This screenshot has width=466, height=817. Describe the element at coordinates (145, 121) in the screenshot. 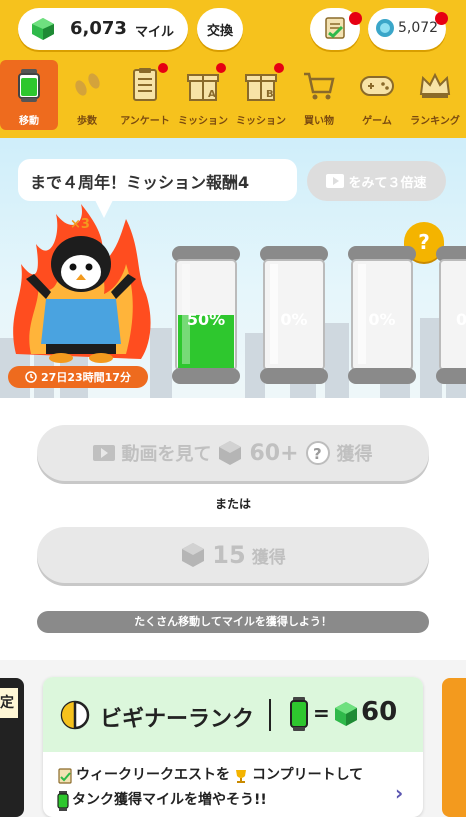

I see `nav-label: アンケート` at that location.